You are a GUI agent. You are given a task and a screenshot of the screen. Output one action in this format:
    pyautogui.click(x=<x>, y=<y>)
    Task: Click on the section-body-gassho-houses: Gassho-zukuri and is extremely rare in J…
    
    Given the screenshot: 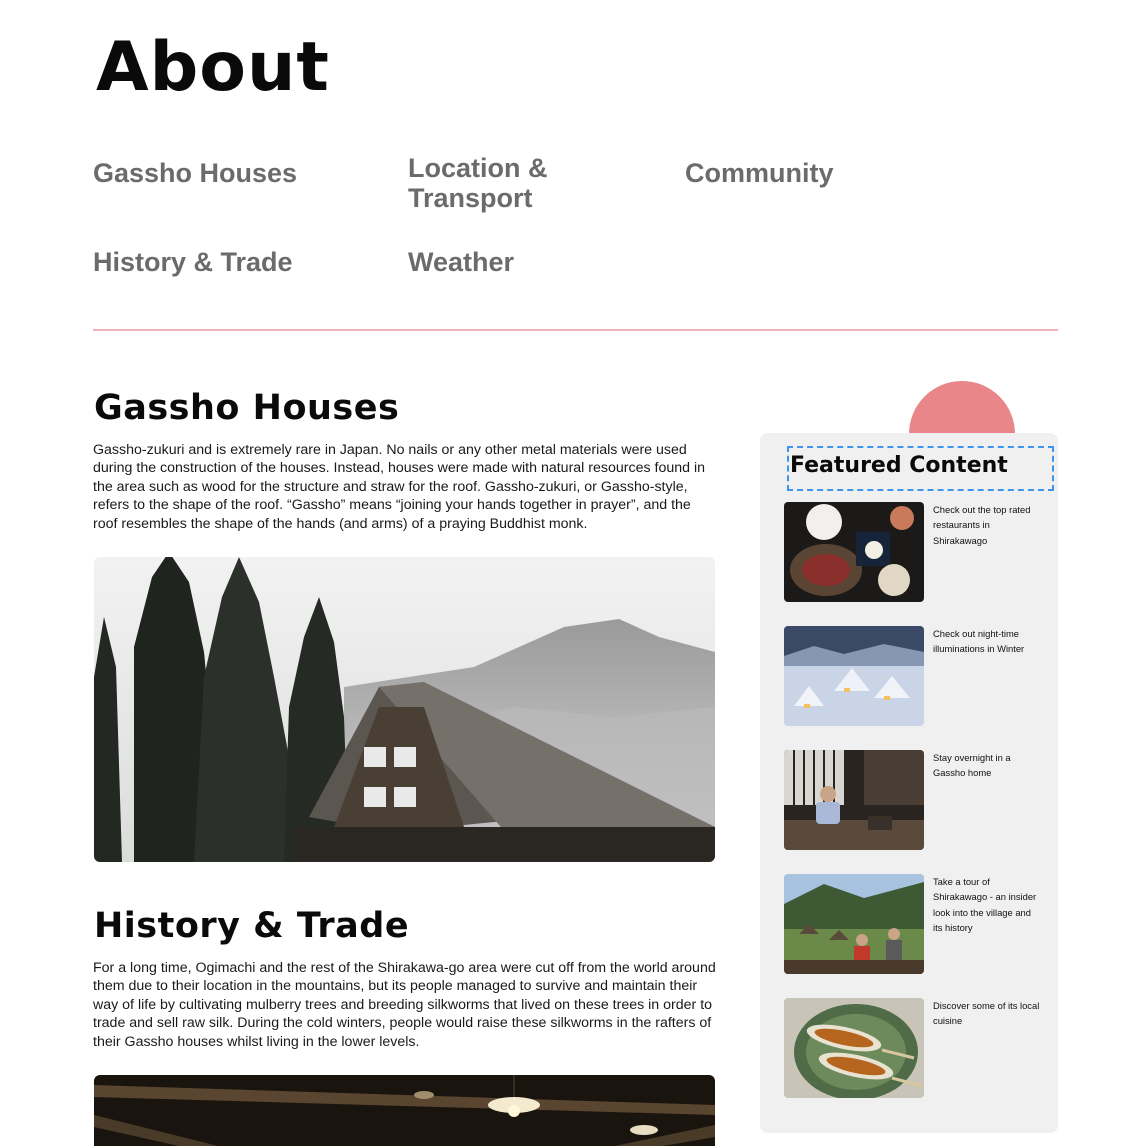 What is the action you would take?
    pyautogui.click(x=399, y=487)
    